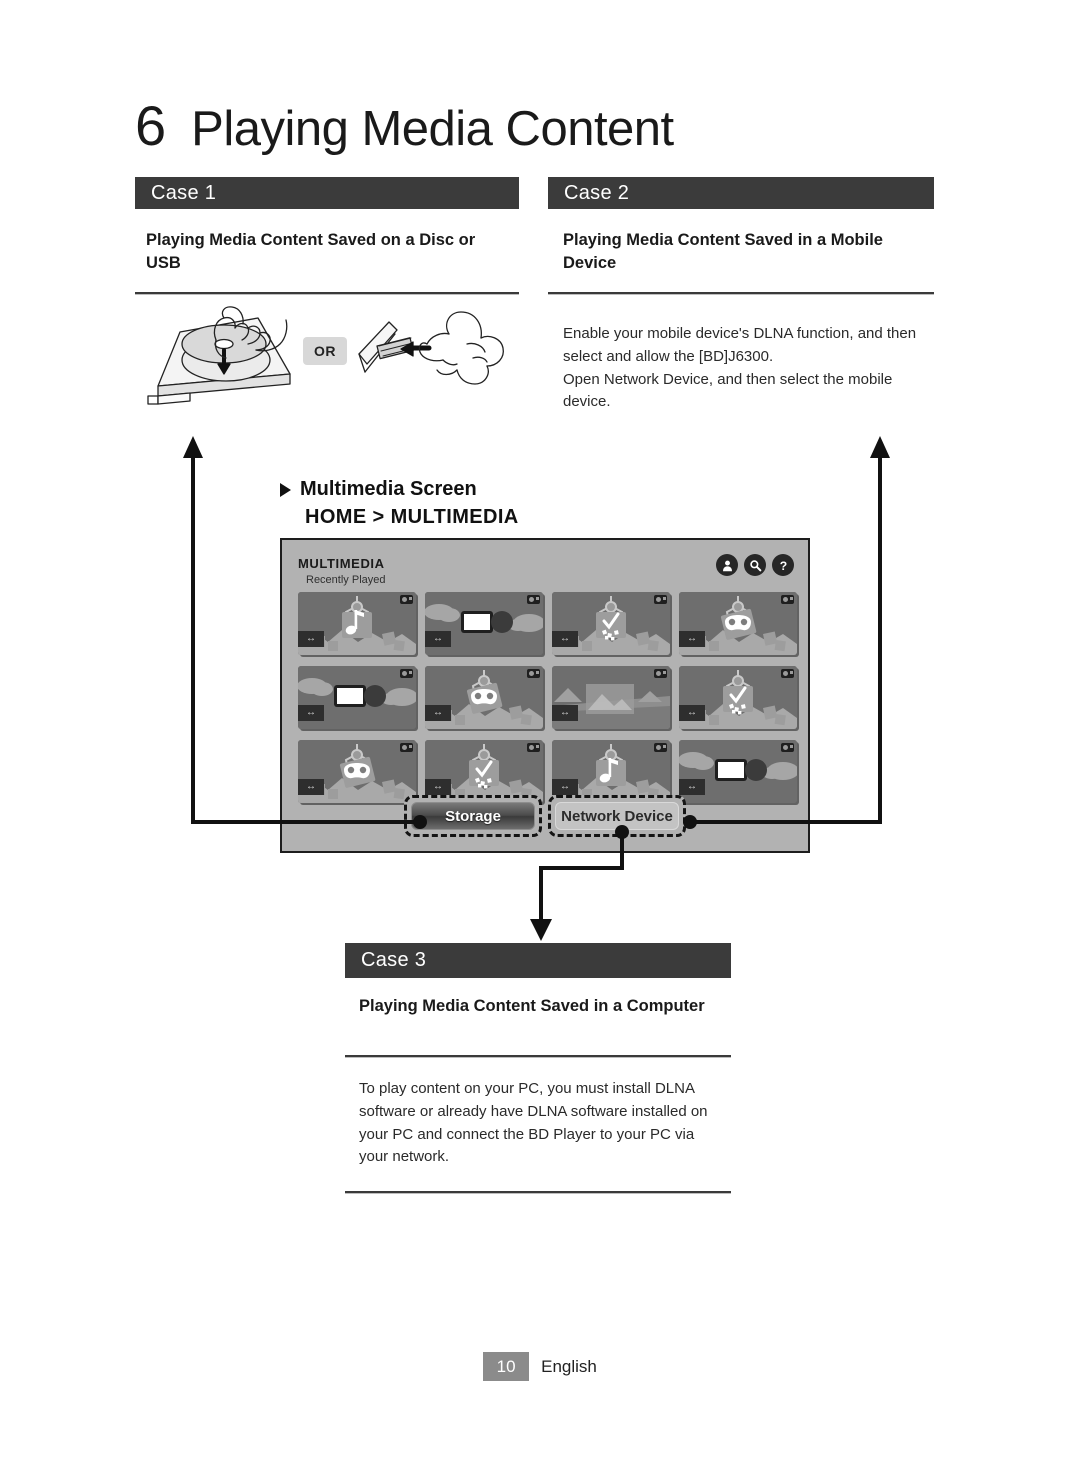  I want to click on divider-case-3-bottom, so click(538, 1192).